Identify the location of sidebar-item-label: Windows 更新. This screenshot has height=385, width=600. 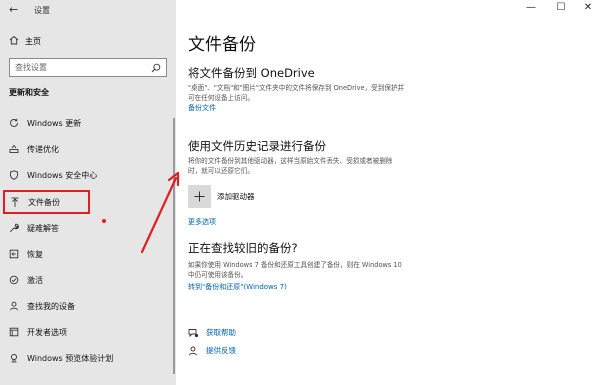
(54, 123).